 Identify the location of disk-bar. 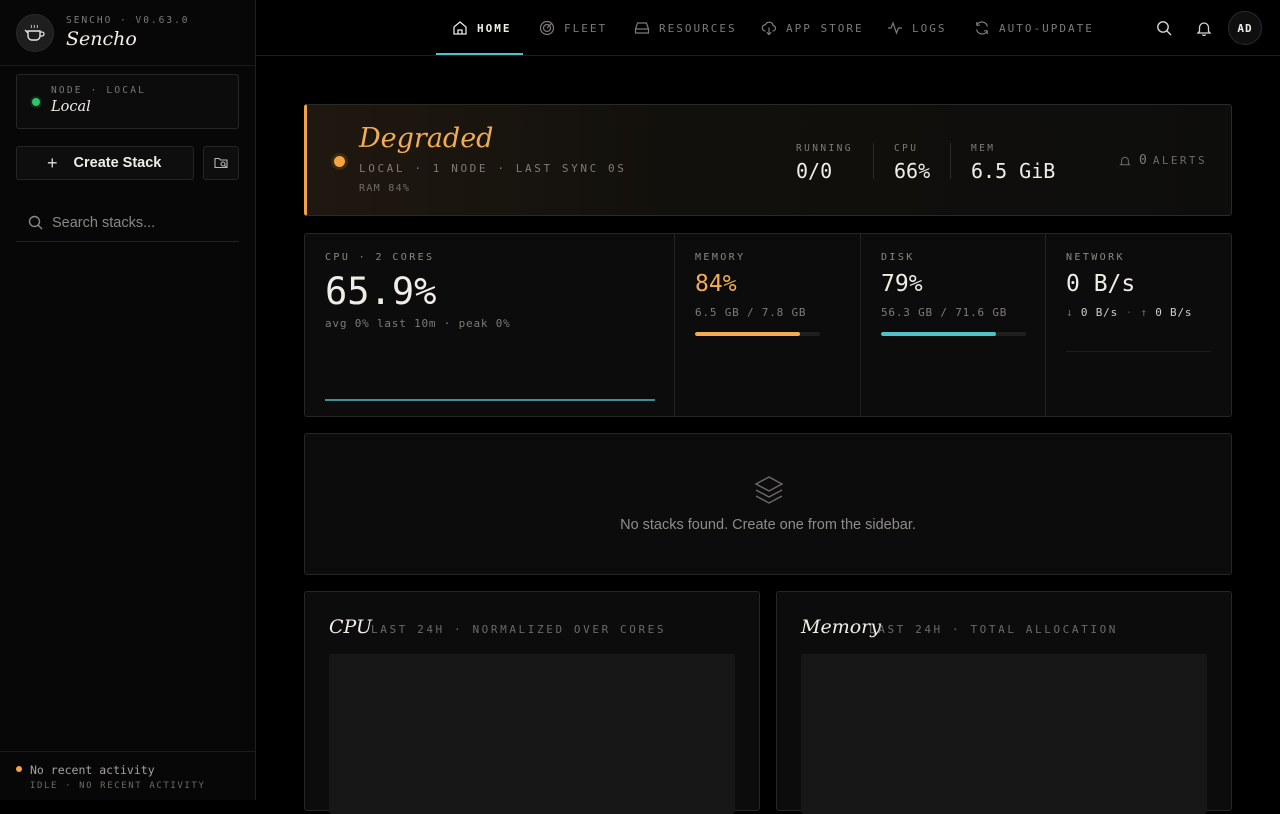
(953, 334).